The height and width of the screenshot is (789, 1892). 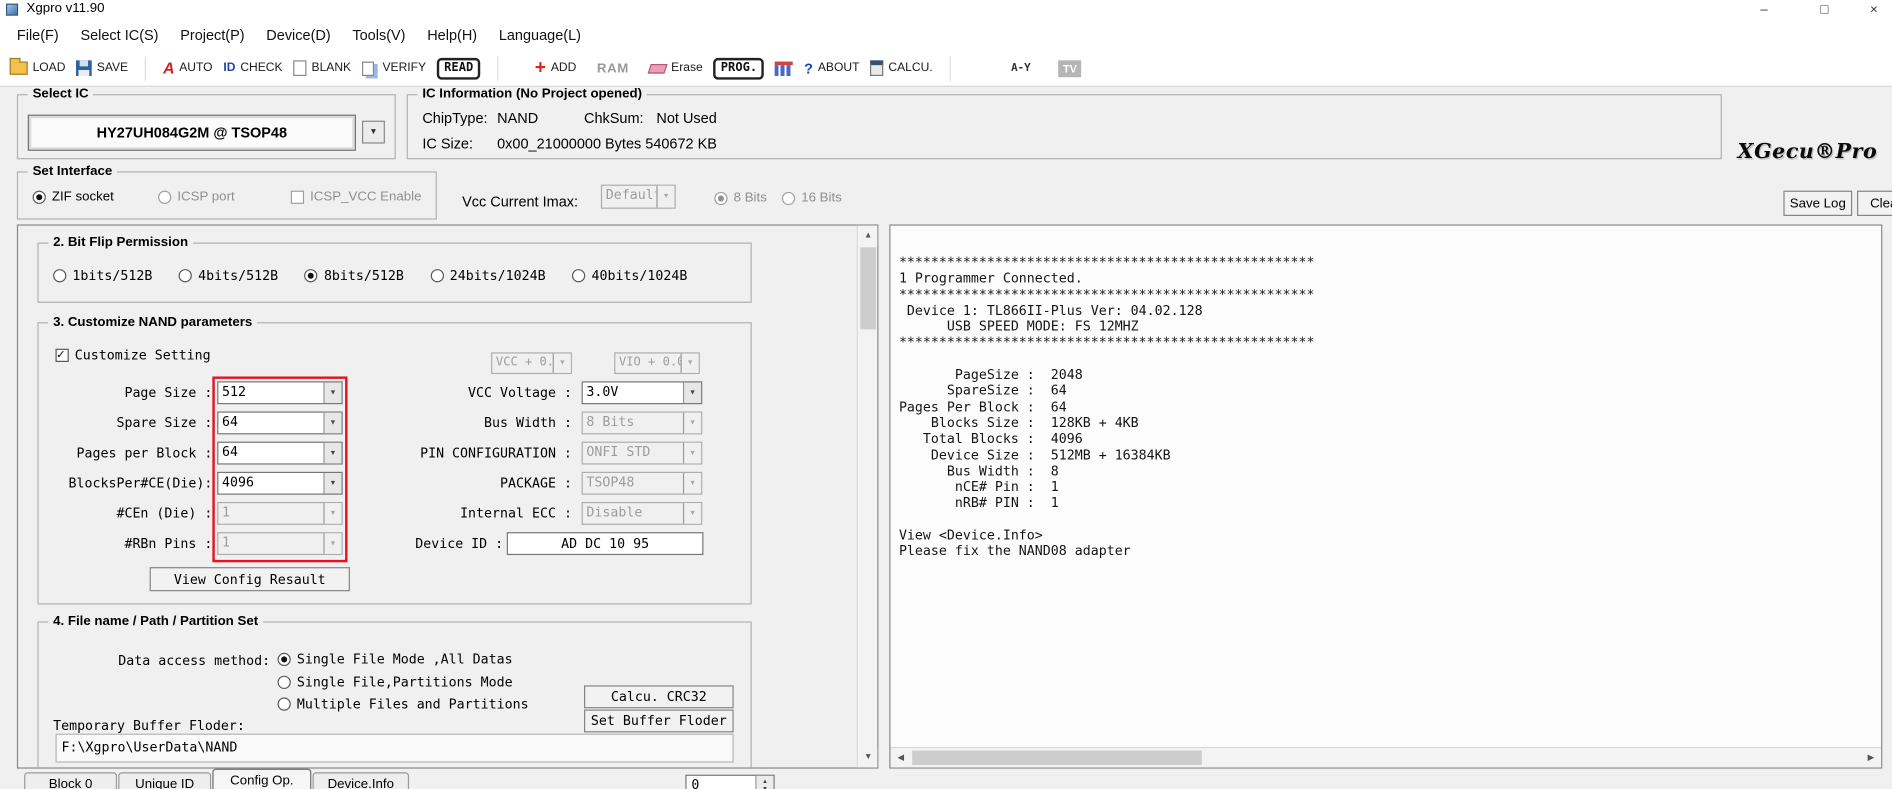 I want to click on scroll-right-icon: ▶, so click(x=1871, y=757).